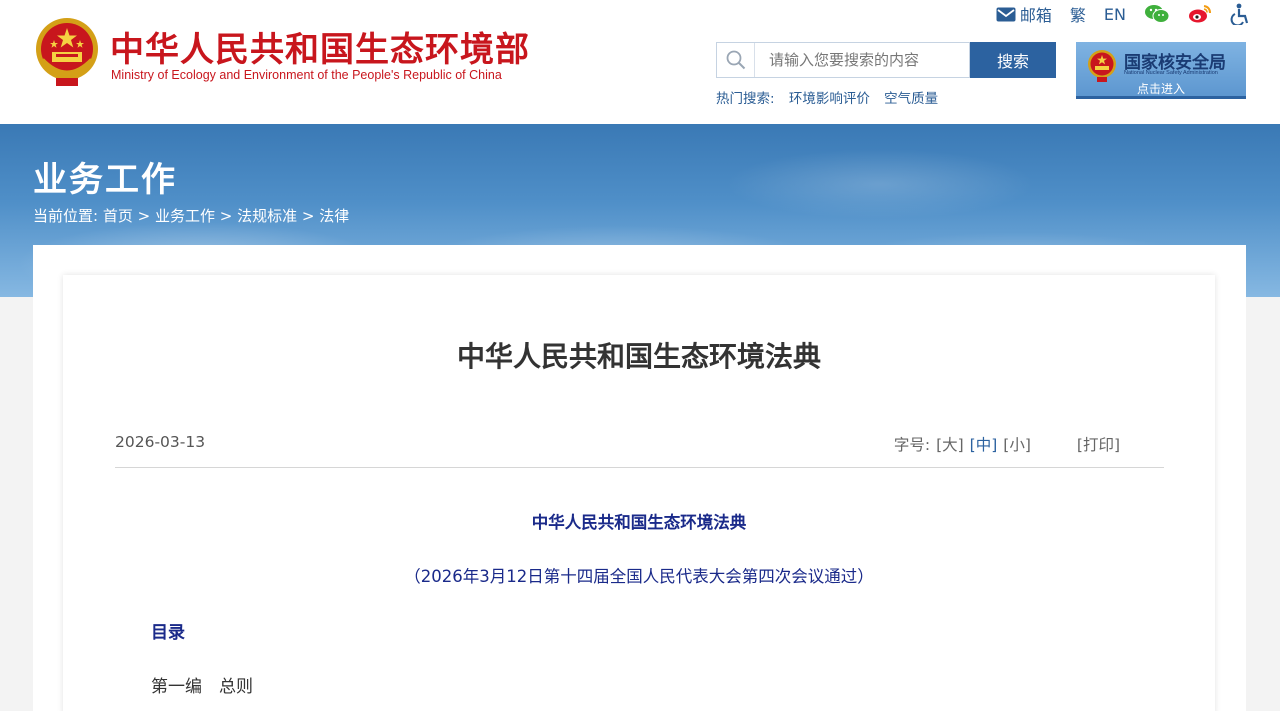 The width and height of the screenshot is (1280, 711). I want to click on toc-heading: 目录, so click(168, 633).